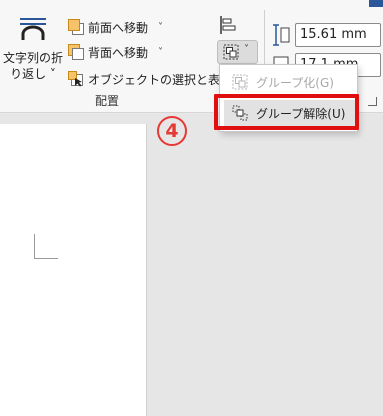 The image size is (383, 416). Describe the element at coordinates (281, 35) in the screenshot. I see `height-icon` at that location.